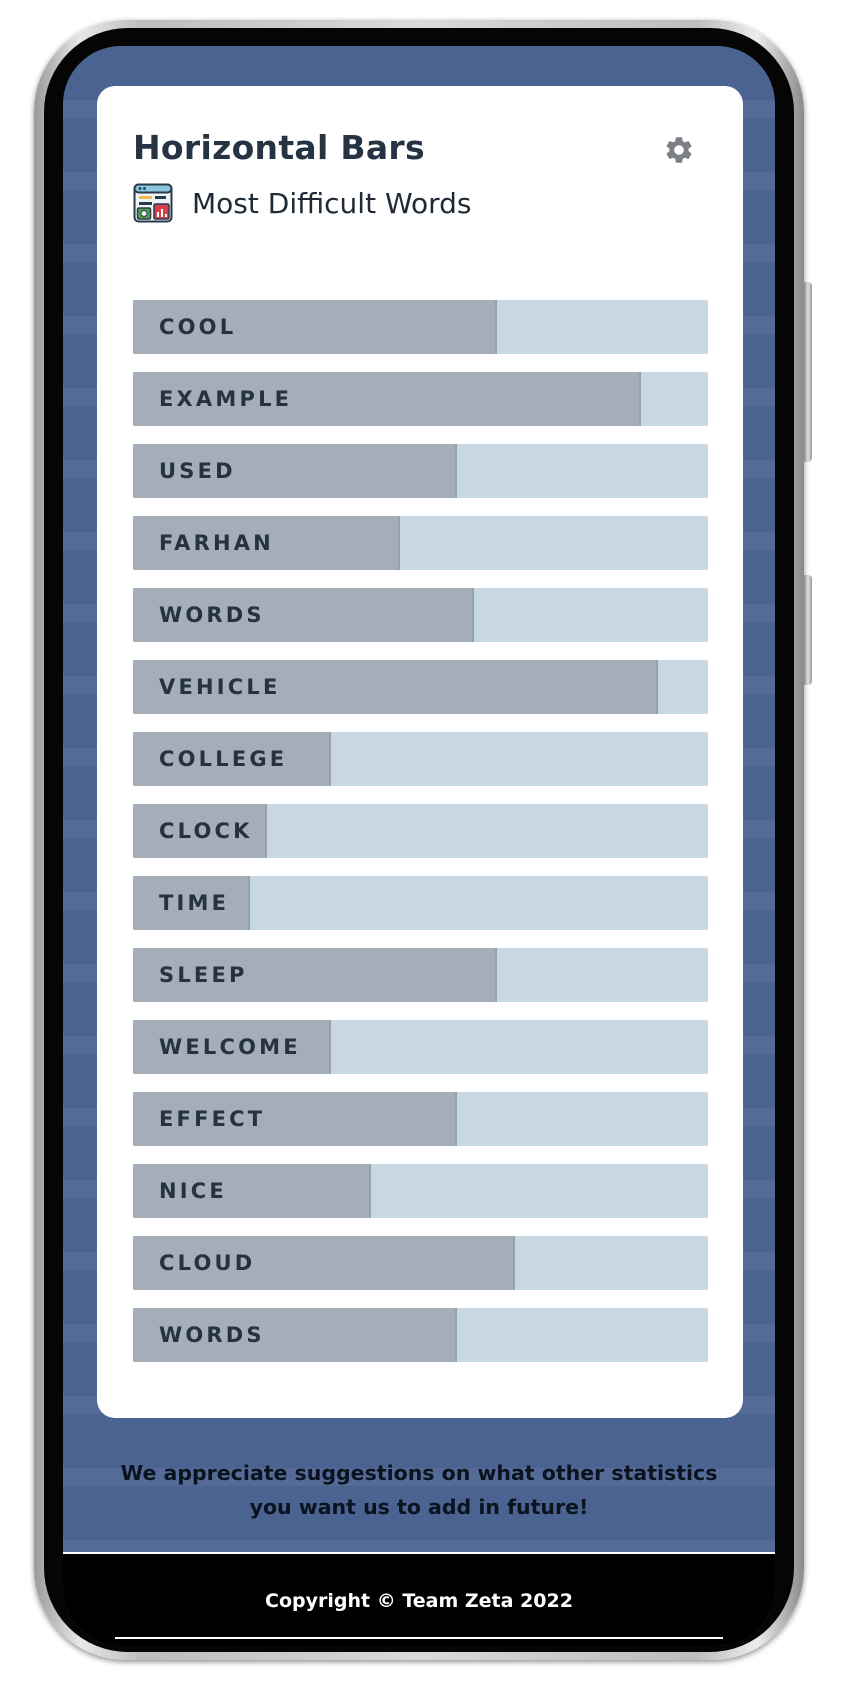  Describe the element at coordinates (420, 543) in the screenshot. I see `bar-row: FARHAN` at that location.